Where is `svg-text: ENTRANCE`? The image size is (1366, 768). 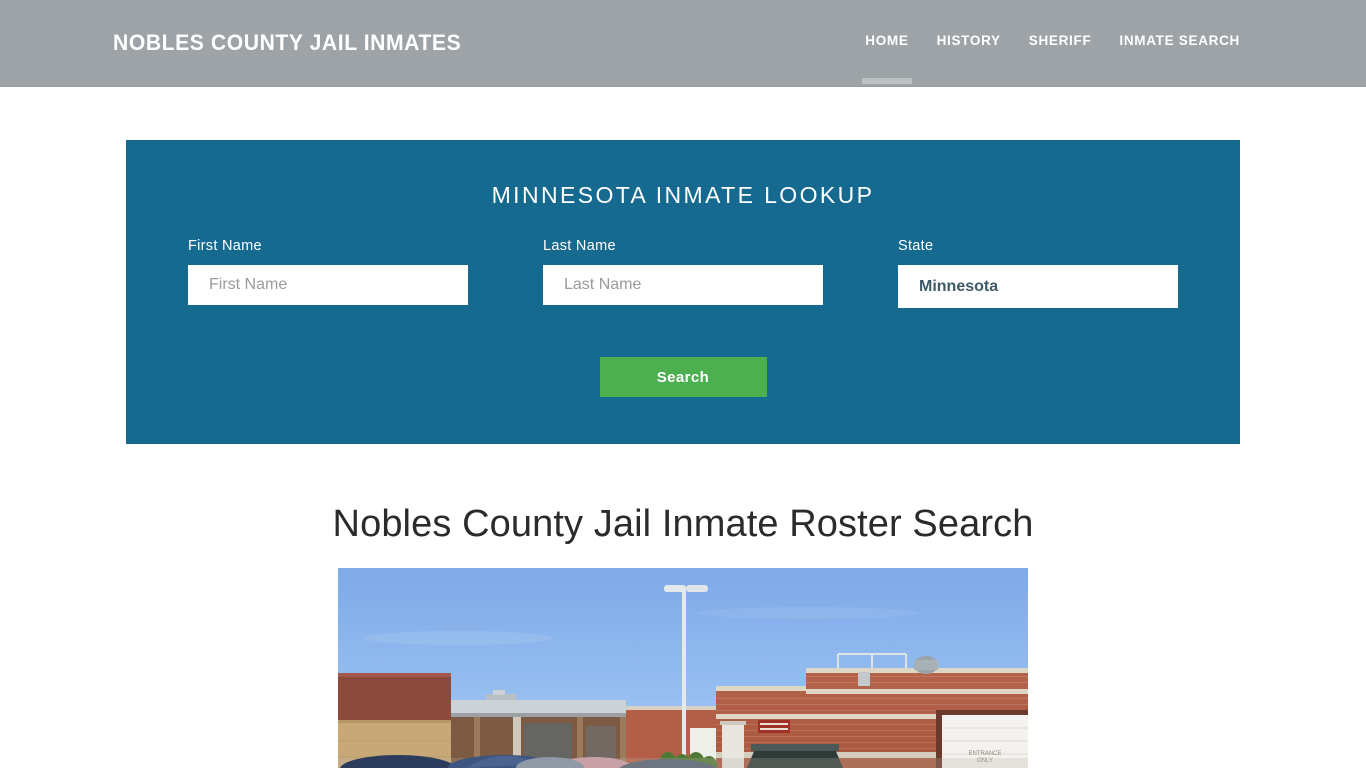 svg-text: ENTRANCE is located at coordinates (984, 754).